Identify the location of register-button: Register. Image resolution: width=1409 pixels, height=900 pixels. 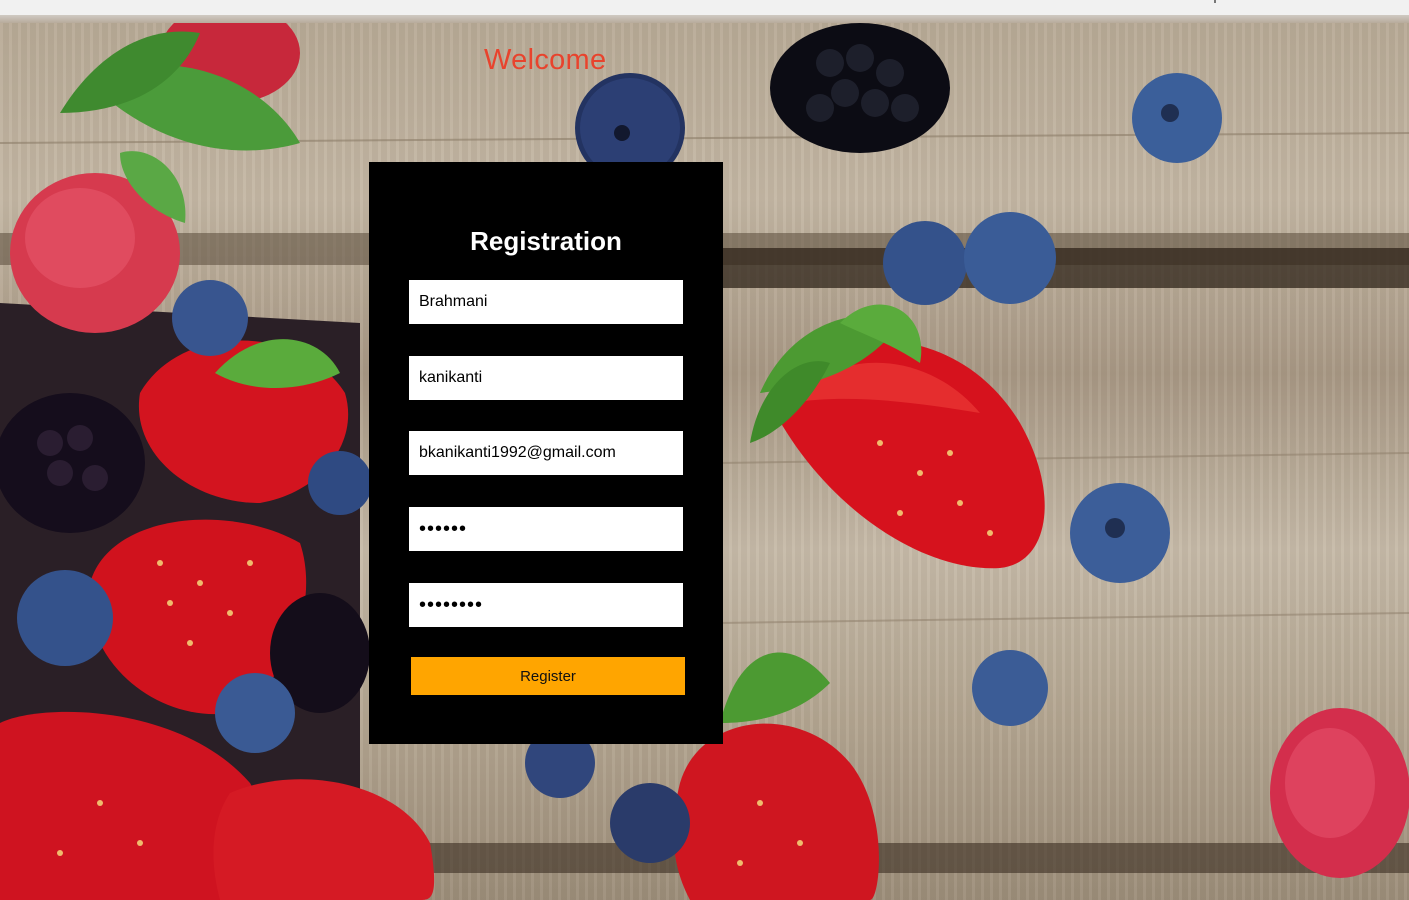
(548, 676).